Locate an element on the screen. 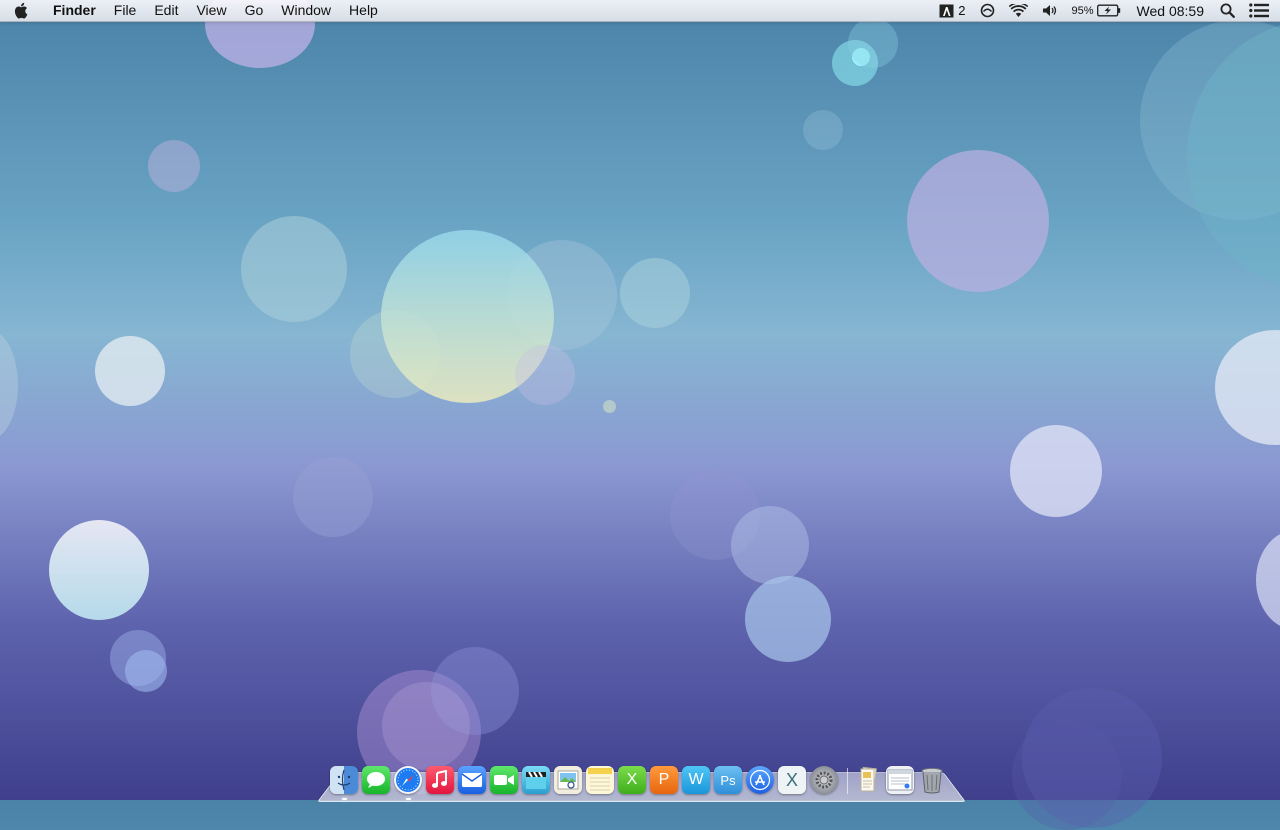  dock-trash is located at coordinates (932, 780).